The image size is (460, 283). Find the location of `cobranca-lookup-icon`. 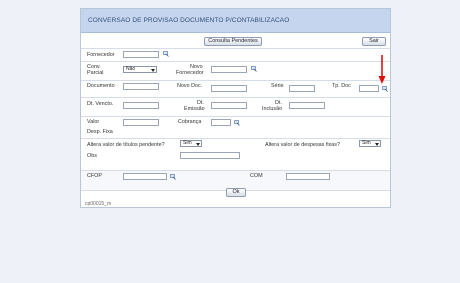

cobranca-lookup-icon is located at coordinates (237, 123).